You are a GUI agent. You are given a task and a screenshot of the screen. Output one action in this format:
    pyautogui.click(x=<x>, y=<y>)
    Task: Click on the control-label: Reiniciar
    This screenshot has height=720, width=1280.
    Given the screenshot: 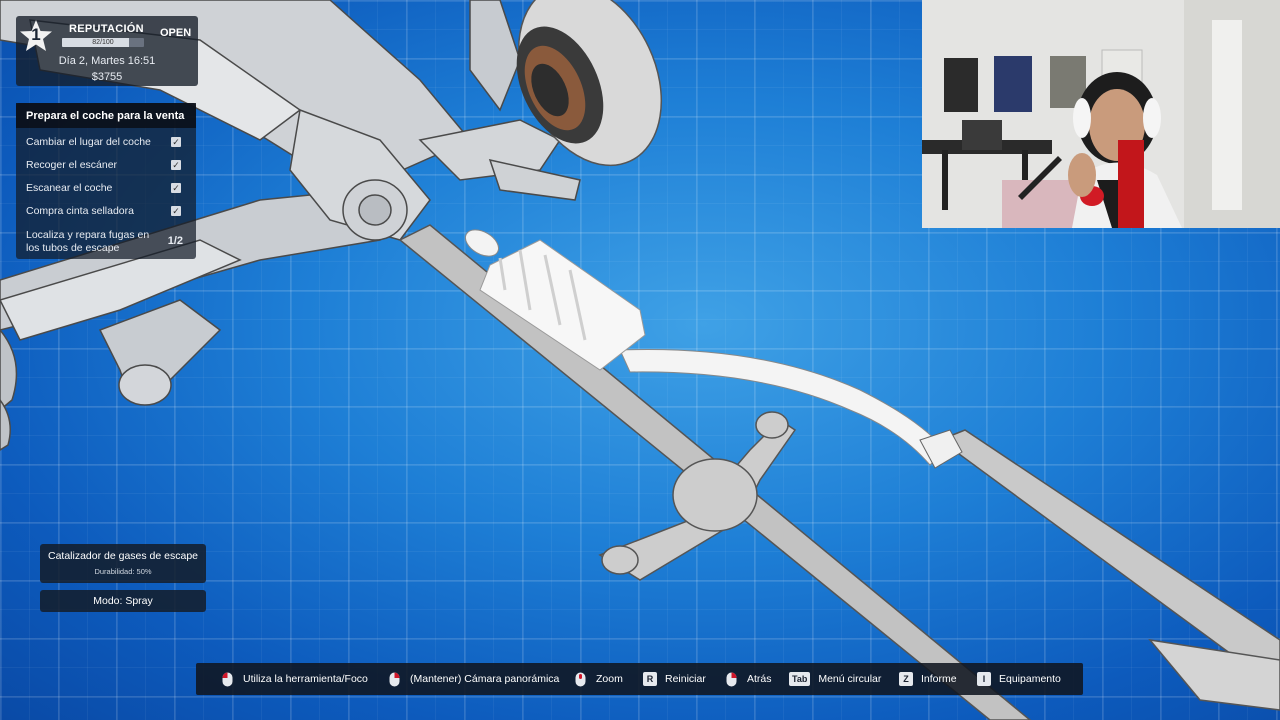 What is the action you would take?
    pyautogui.click(x=685, y=679)
    